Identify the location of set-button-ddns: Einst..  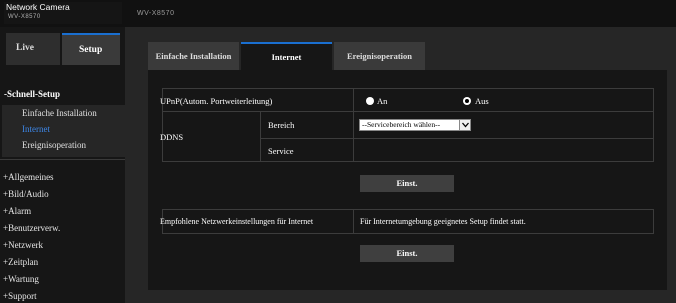
(407, 183).